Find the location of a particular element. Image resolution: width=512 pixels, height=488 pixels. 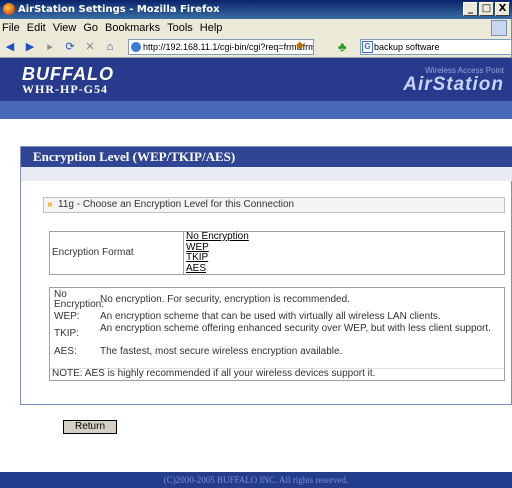

rss-icon: ◆ is located at coordinates (300, 45).